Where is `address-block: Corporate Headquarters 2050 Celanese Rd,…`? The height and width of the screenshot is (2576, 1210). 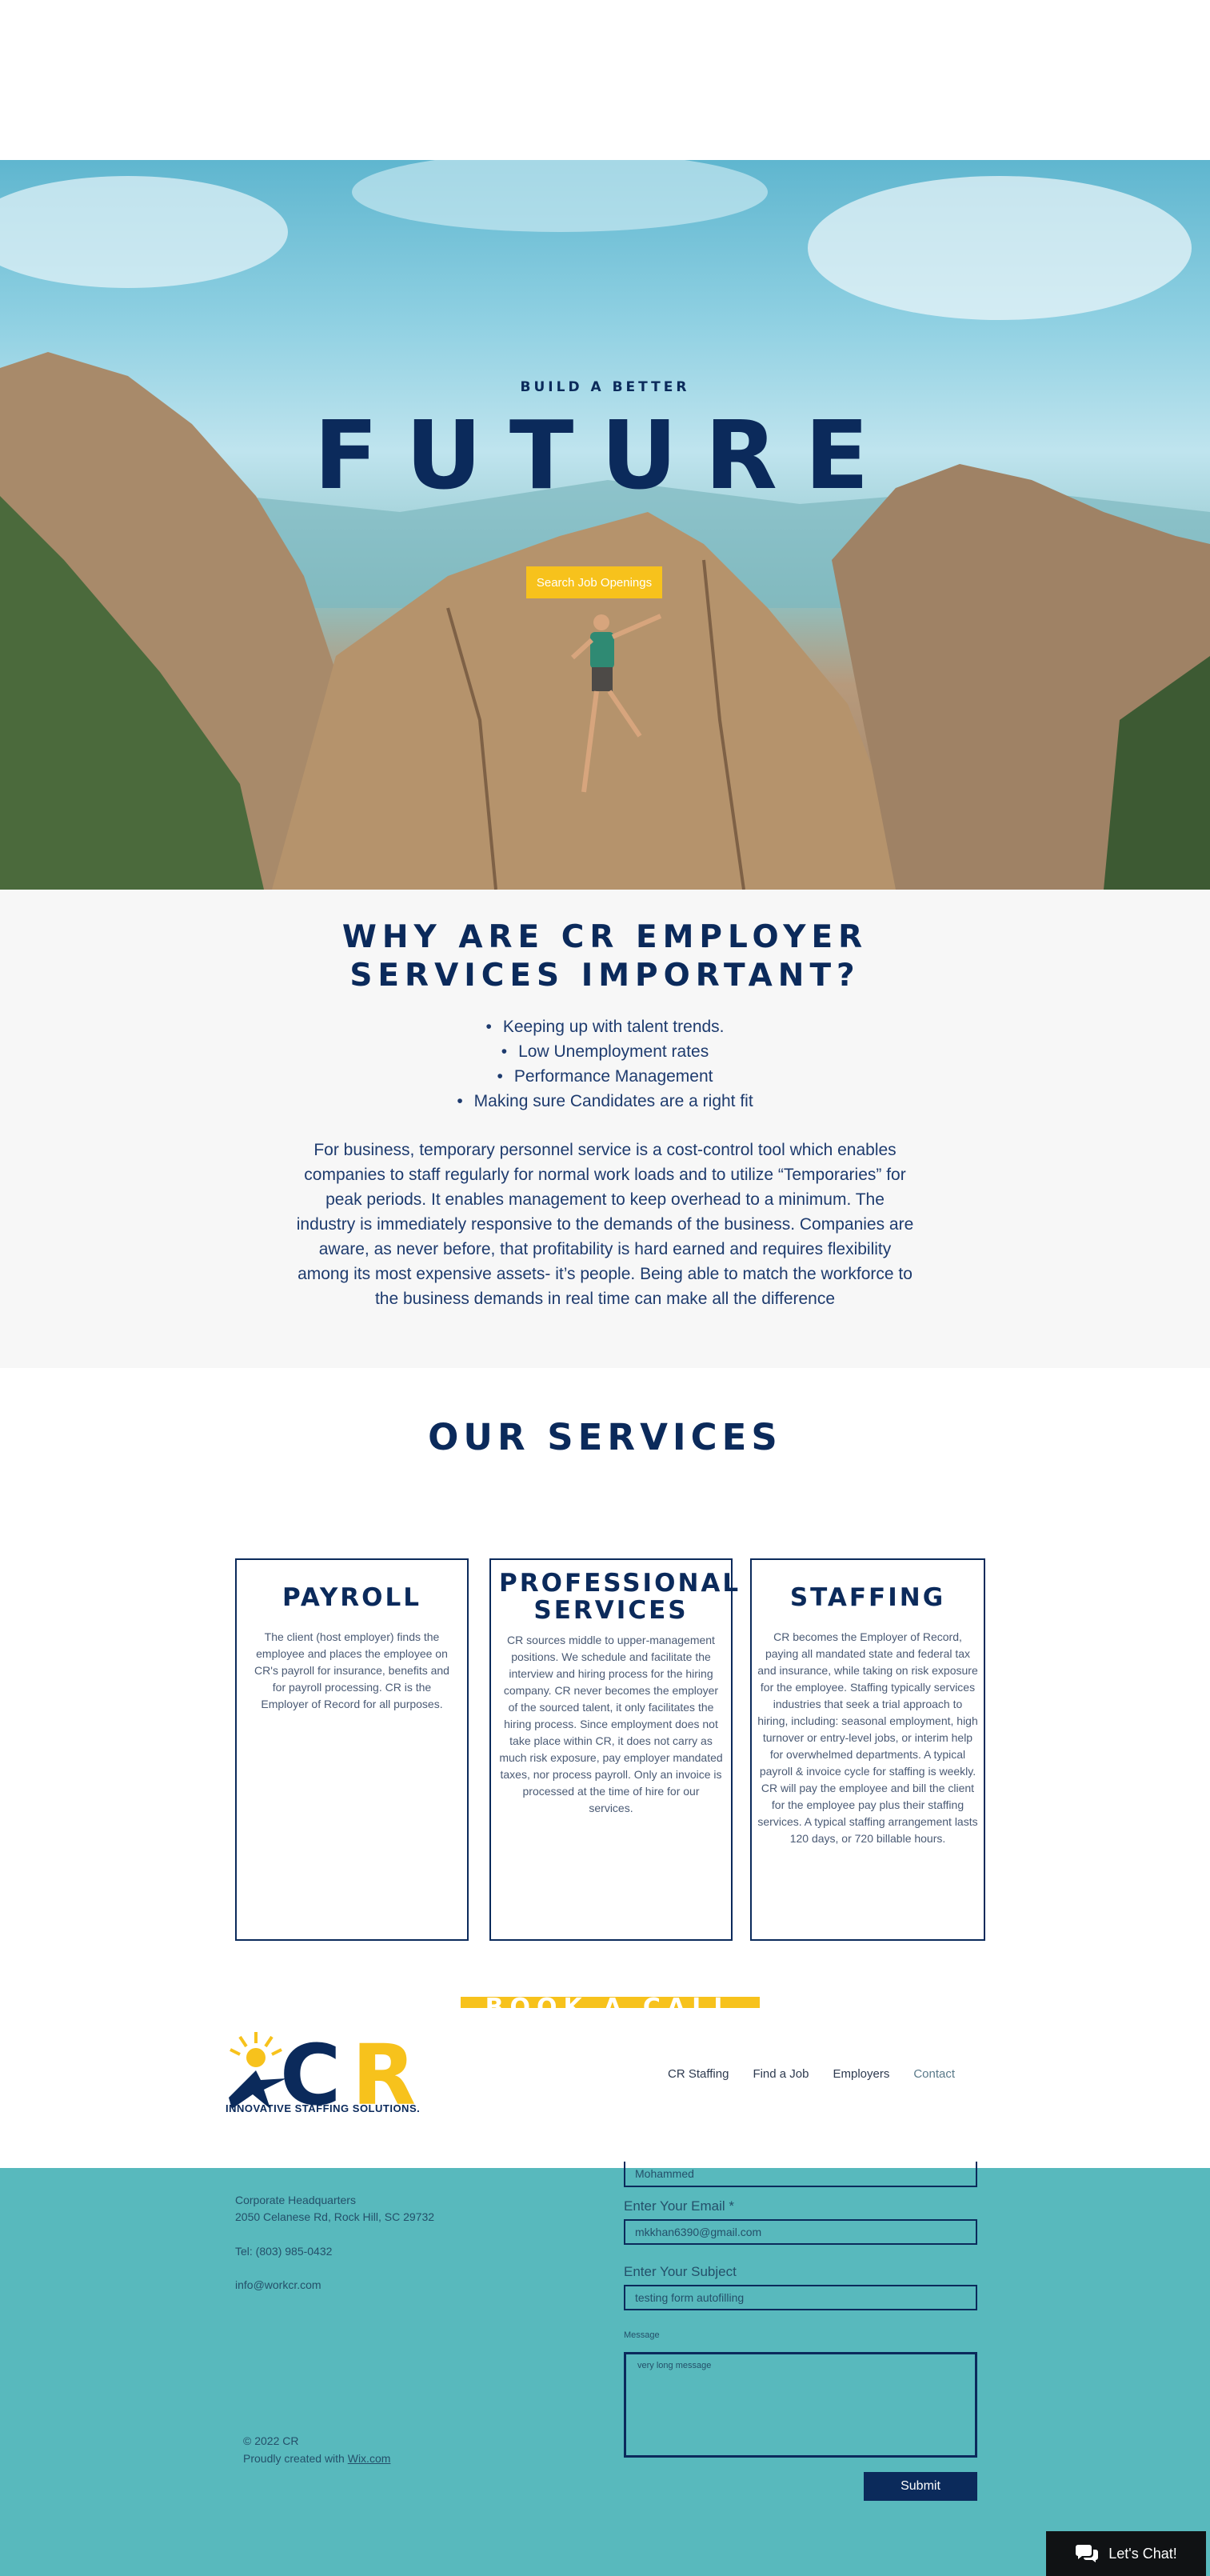 address-block: Corporate Headquarters 2050 Celanese Rd,… is located at coordinates (334, 2209).